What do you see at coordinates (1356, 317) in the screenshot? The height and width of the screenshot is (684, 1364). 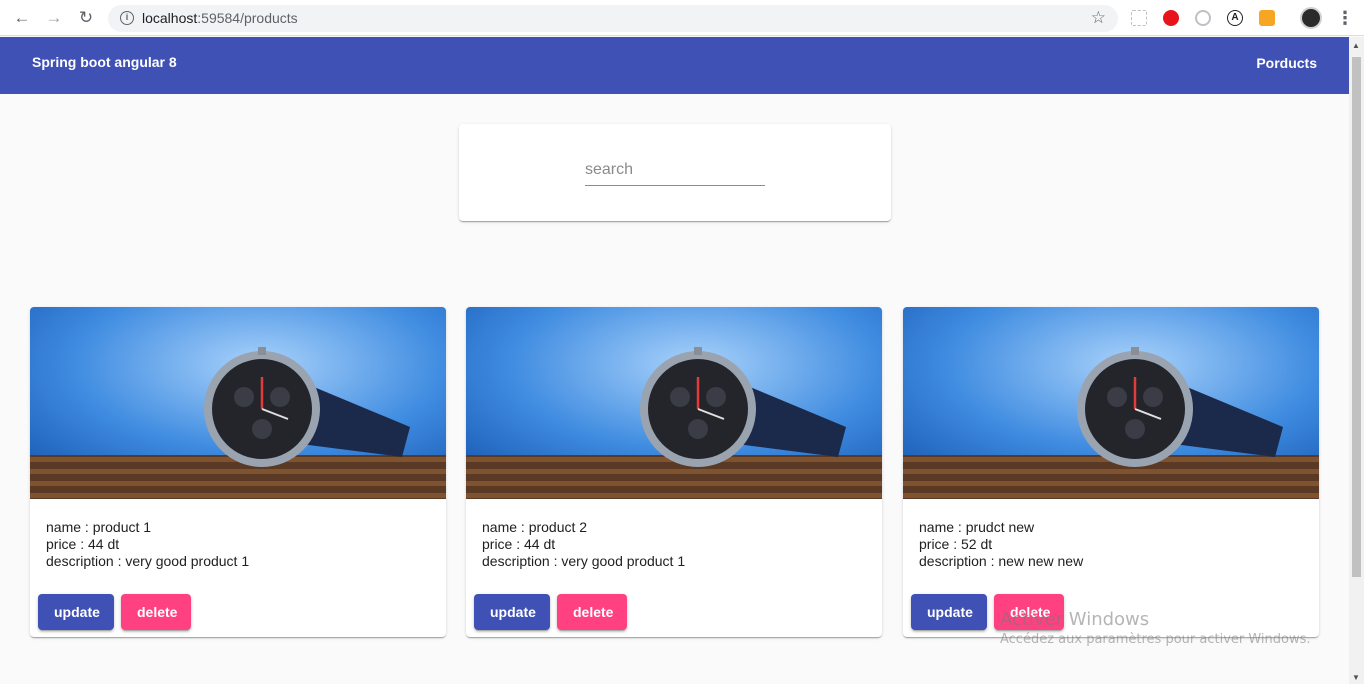 I see `scroll-thumb` at bounding box center [1356, 317].